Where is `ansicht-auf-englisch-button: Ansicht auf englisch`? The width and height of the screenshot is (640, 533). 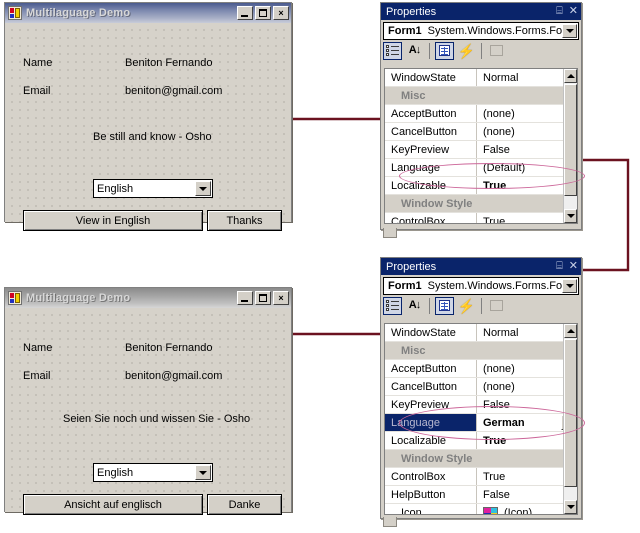 ansicht-auf-englisch-button: Ansicht auf englisch is located at coordinates (113, 504).